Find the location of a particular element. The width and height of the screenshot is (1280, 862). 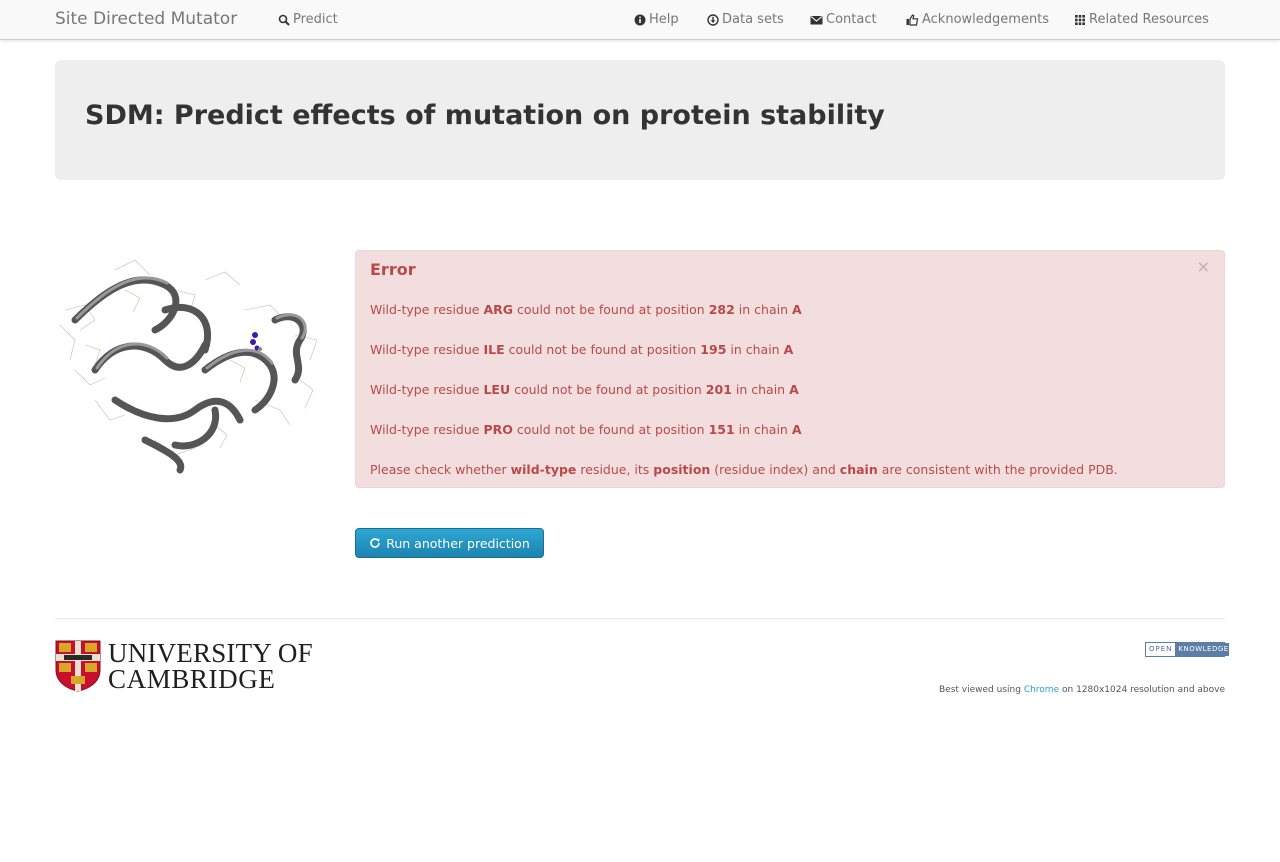

chrome-link: Chrome is located at coordinates (1041, 690).